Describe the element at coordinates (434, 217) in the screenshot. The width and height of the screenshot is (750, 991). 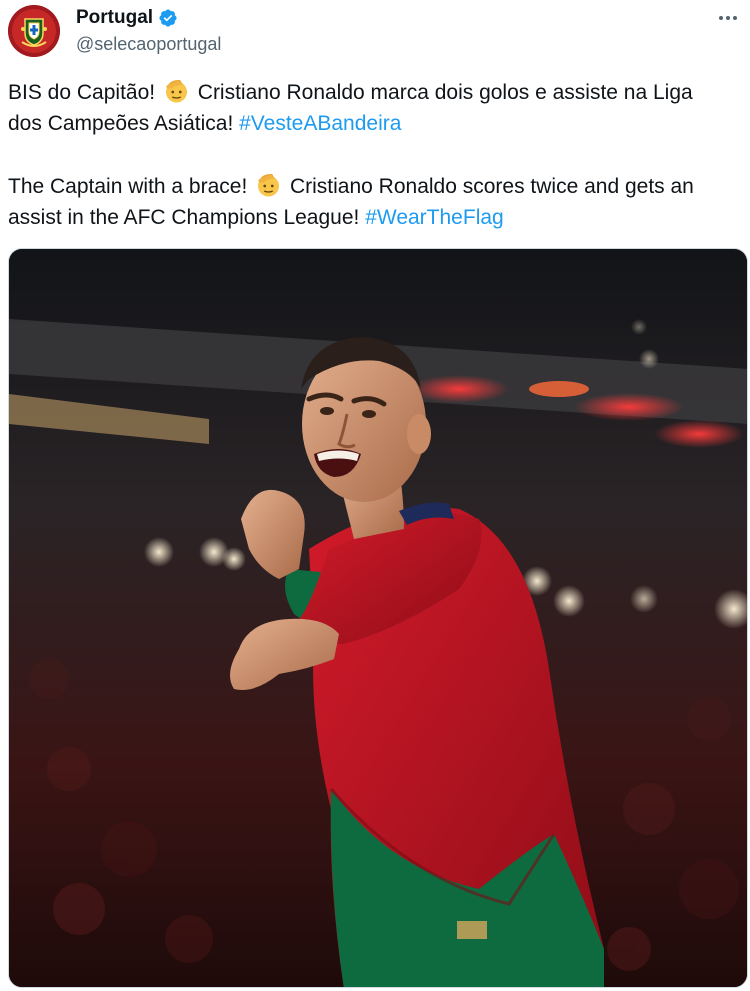
I see `hashtag-link: #WearTheFlag` at that location.